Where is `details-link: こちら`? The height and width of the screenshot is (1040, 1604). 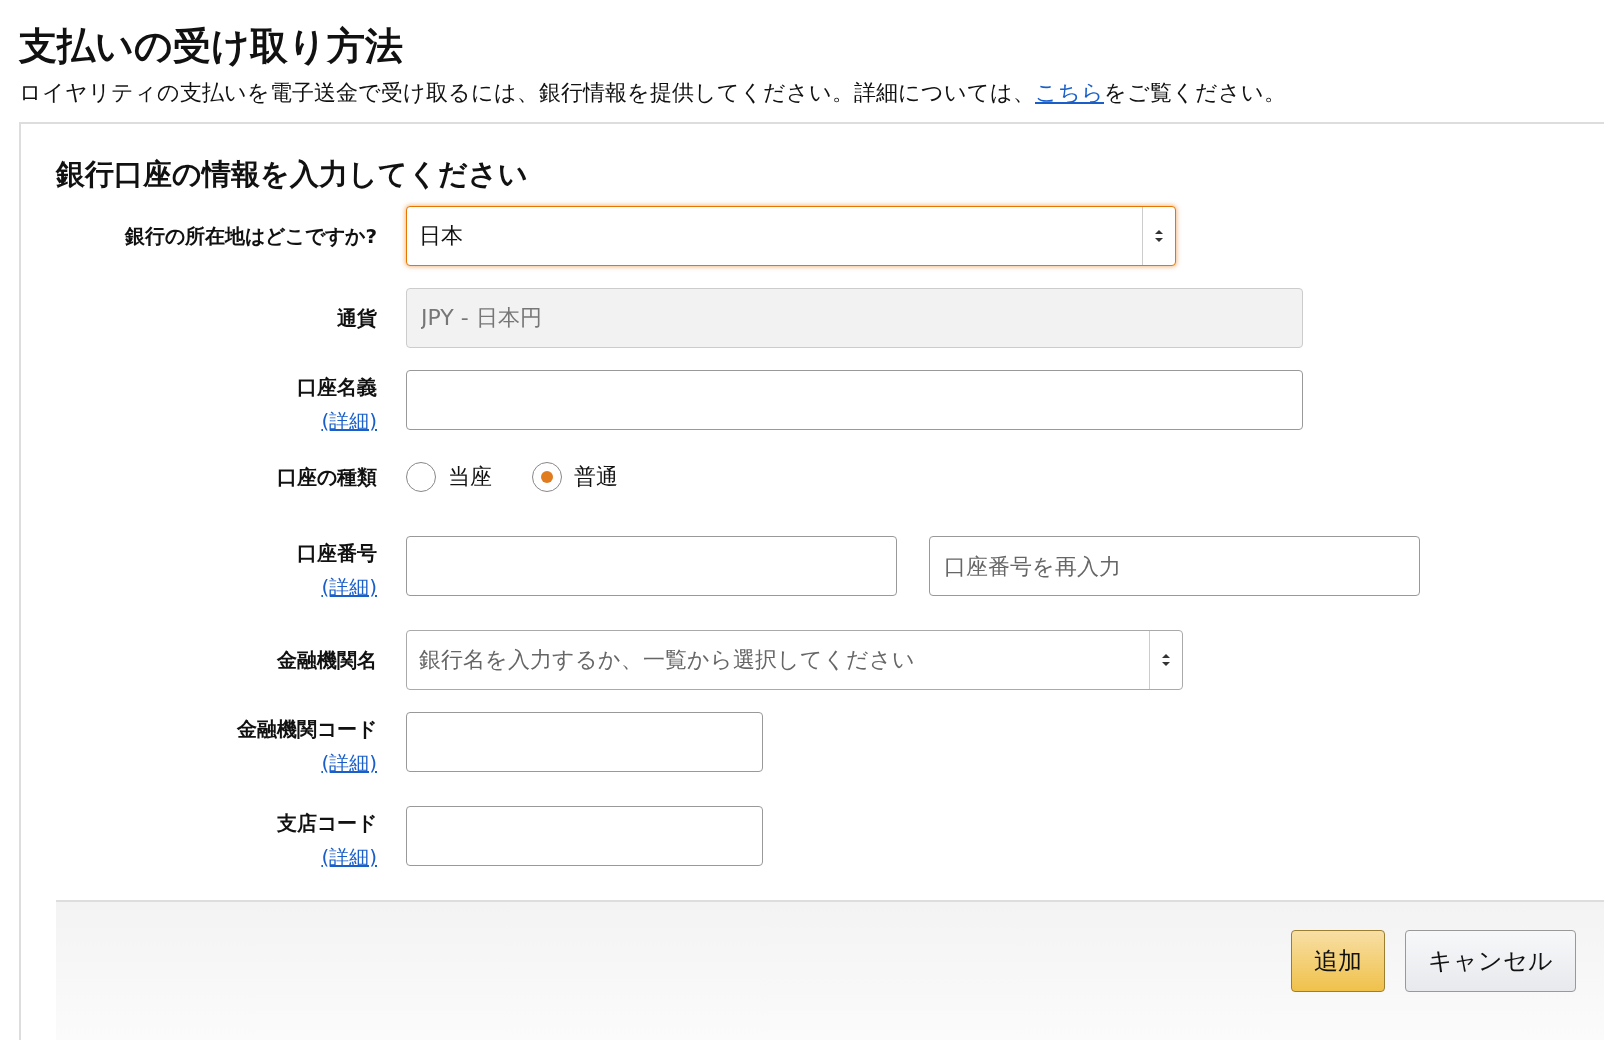 details-link: こちら is located at coordinates (1069, 92).